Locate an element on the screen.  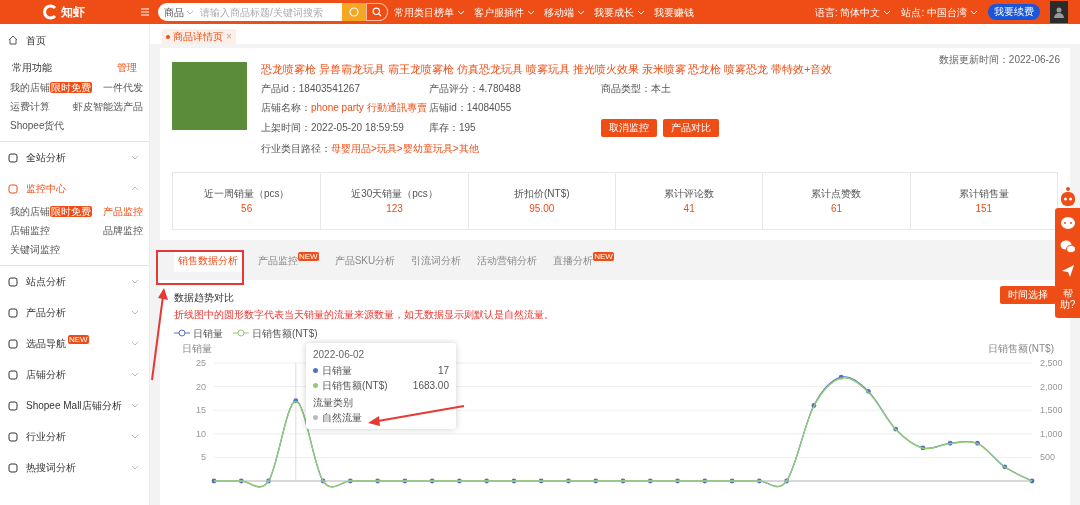
field-label: 库存： is located at coordinates (444, 128).